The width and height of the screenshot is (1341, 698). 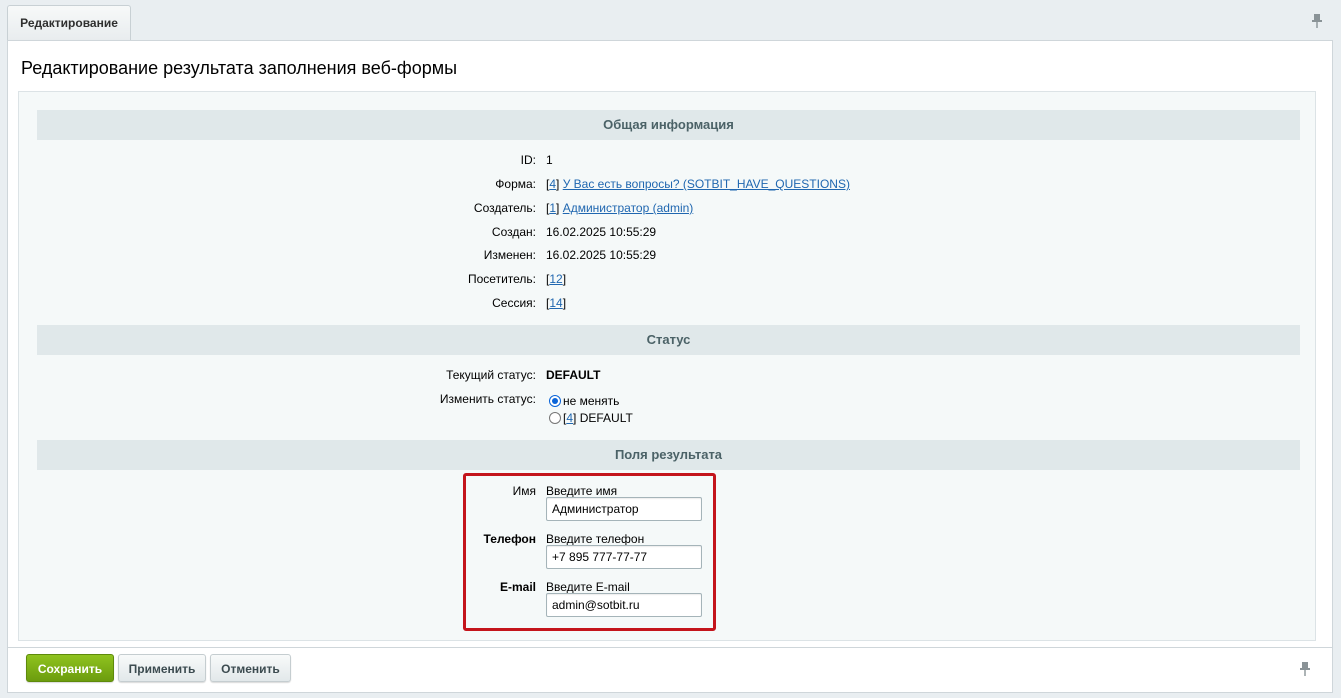 I want to click on creator-name-link: Администратор (admin), so click(x=628, y=208).